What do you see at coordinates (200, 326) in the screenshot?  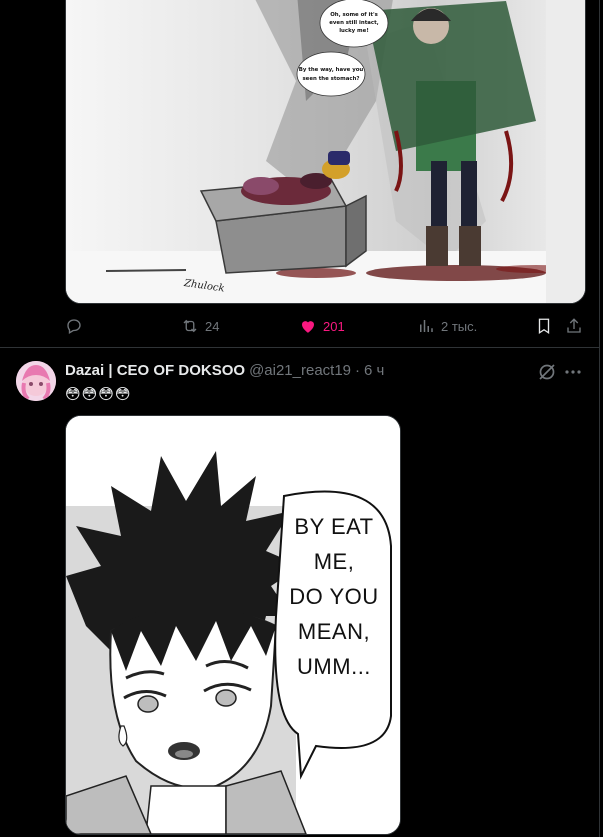 I see `retweet-button: 24` at bounding box center [200, 326].